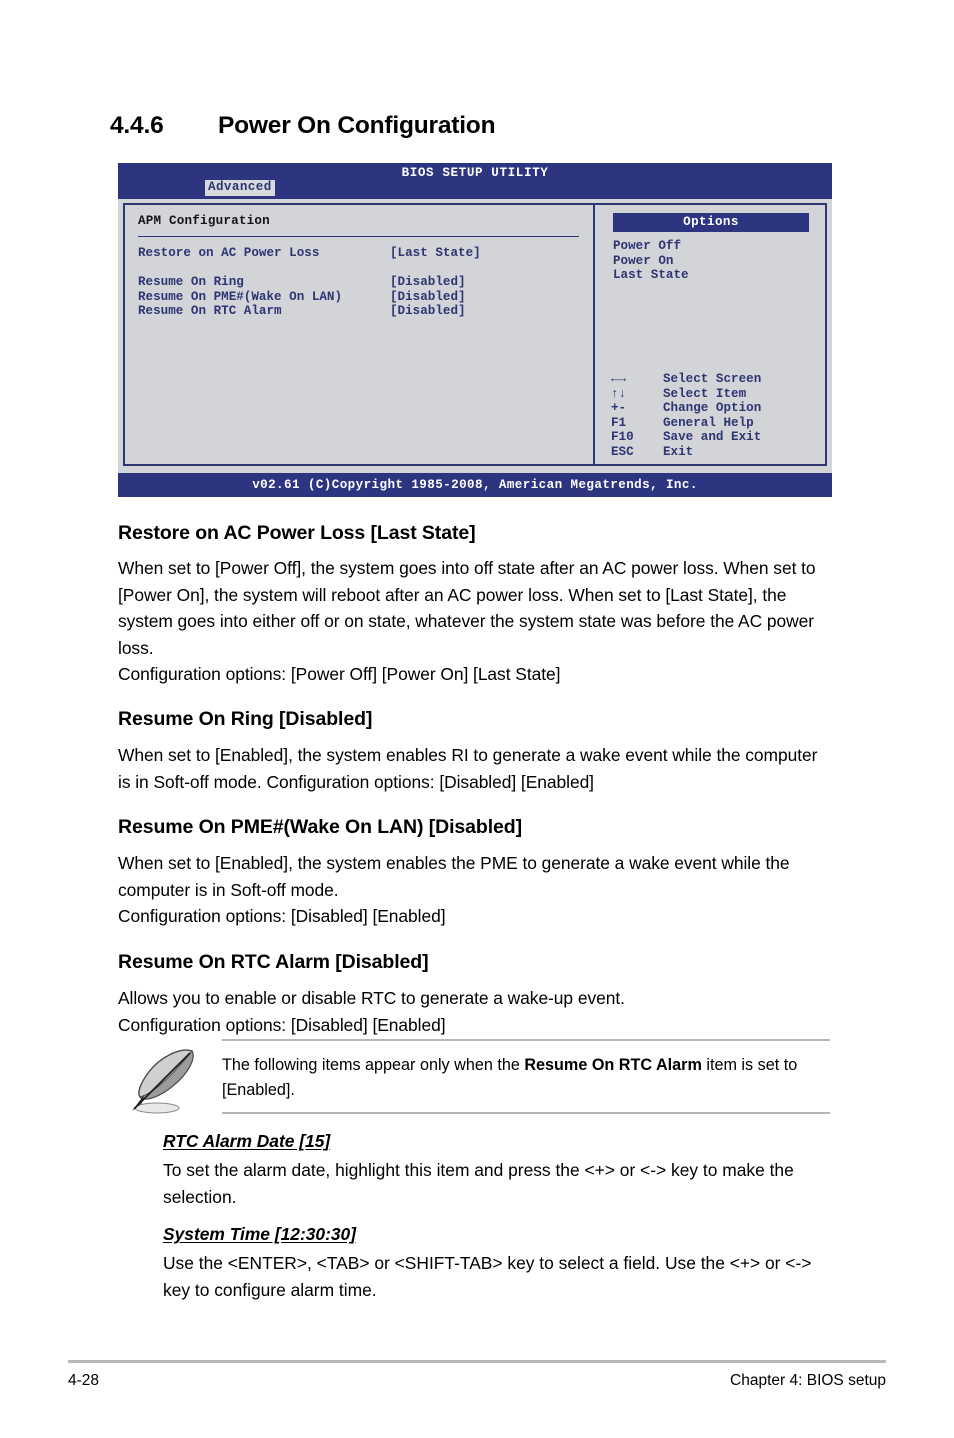  I want to click on bios-setting-row-resume-on-rtc-alarm: Resume On RTC Alarm [Disabled], so click(363, 311).